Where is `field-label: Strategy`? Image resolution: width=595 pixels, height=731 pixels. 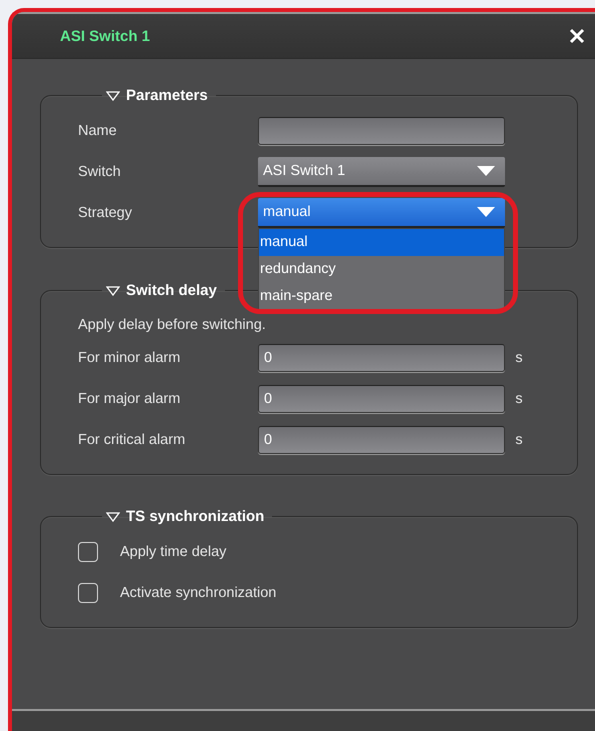
field-label: Strategy is located at coordinates (105, 212).